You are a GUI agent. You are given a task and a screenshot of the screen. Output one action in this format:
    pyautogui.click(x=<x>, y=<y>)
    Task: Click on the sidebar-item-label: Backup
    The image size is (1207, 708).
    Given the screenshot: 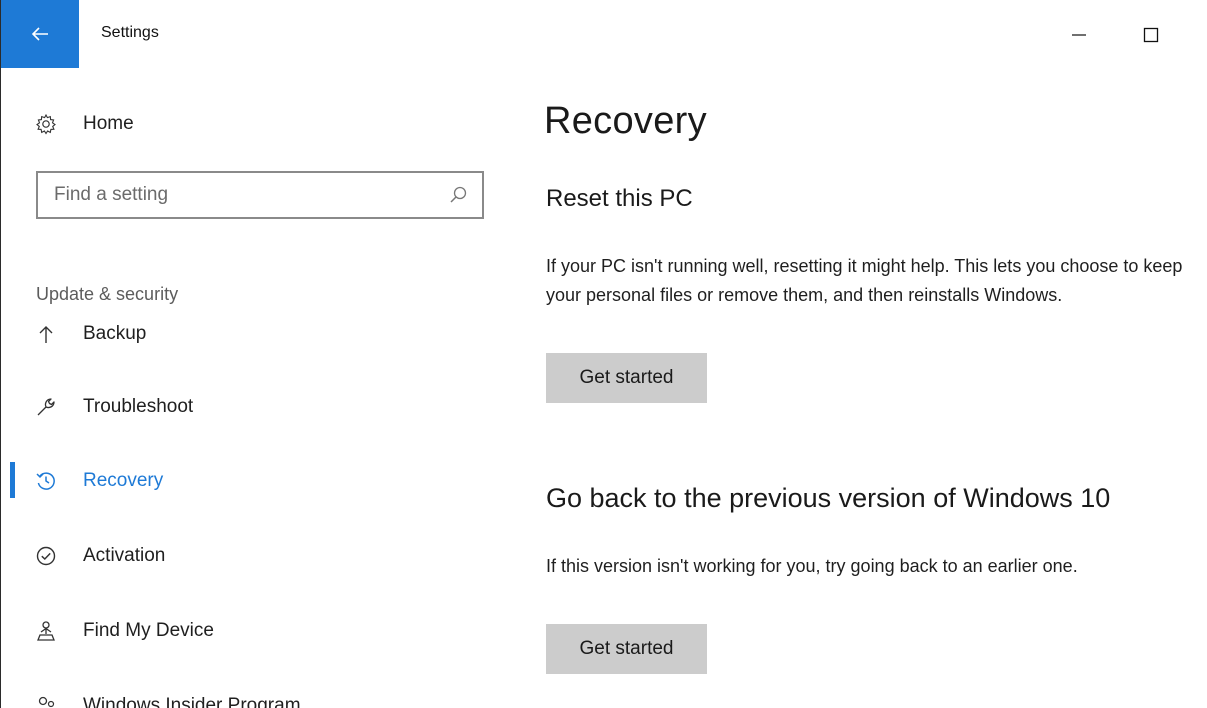 What is the action you would take?
    pyautogui.click(x=115, y=333)
    